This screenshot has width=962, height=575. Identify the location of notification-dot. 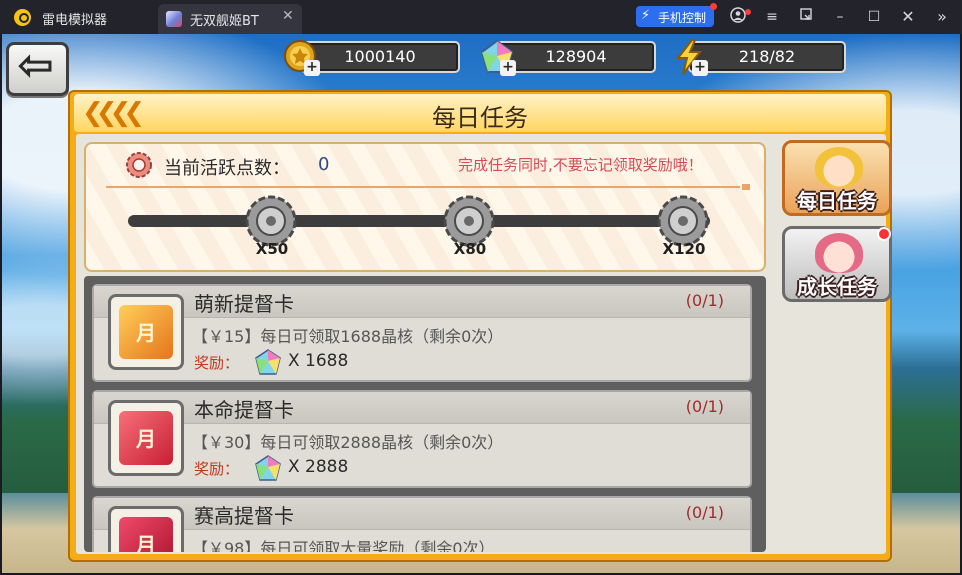
(713, 6).